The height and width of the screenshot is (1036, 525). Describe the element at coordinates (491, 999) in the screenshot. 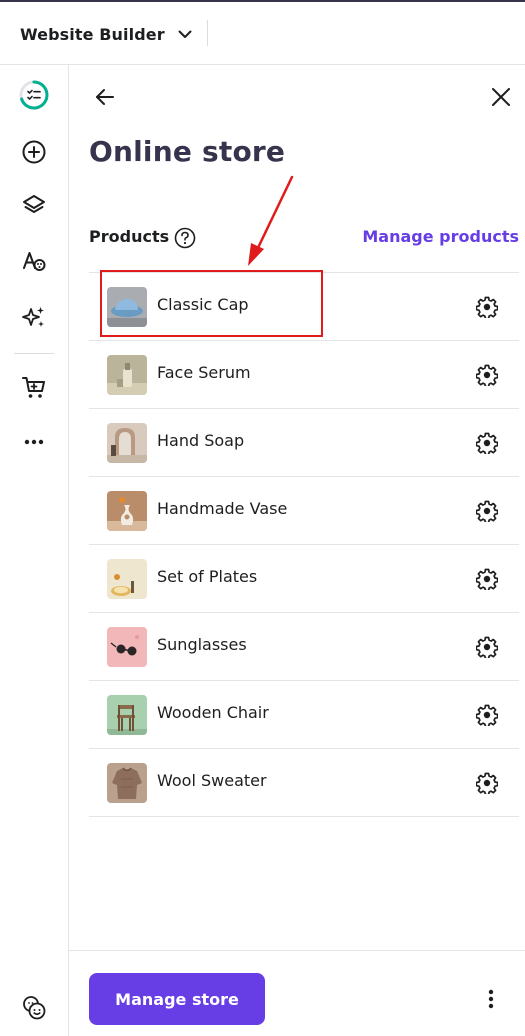

I see `more-vertical-icon` at that location.